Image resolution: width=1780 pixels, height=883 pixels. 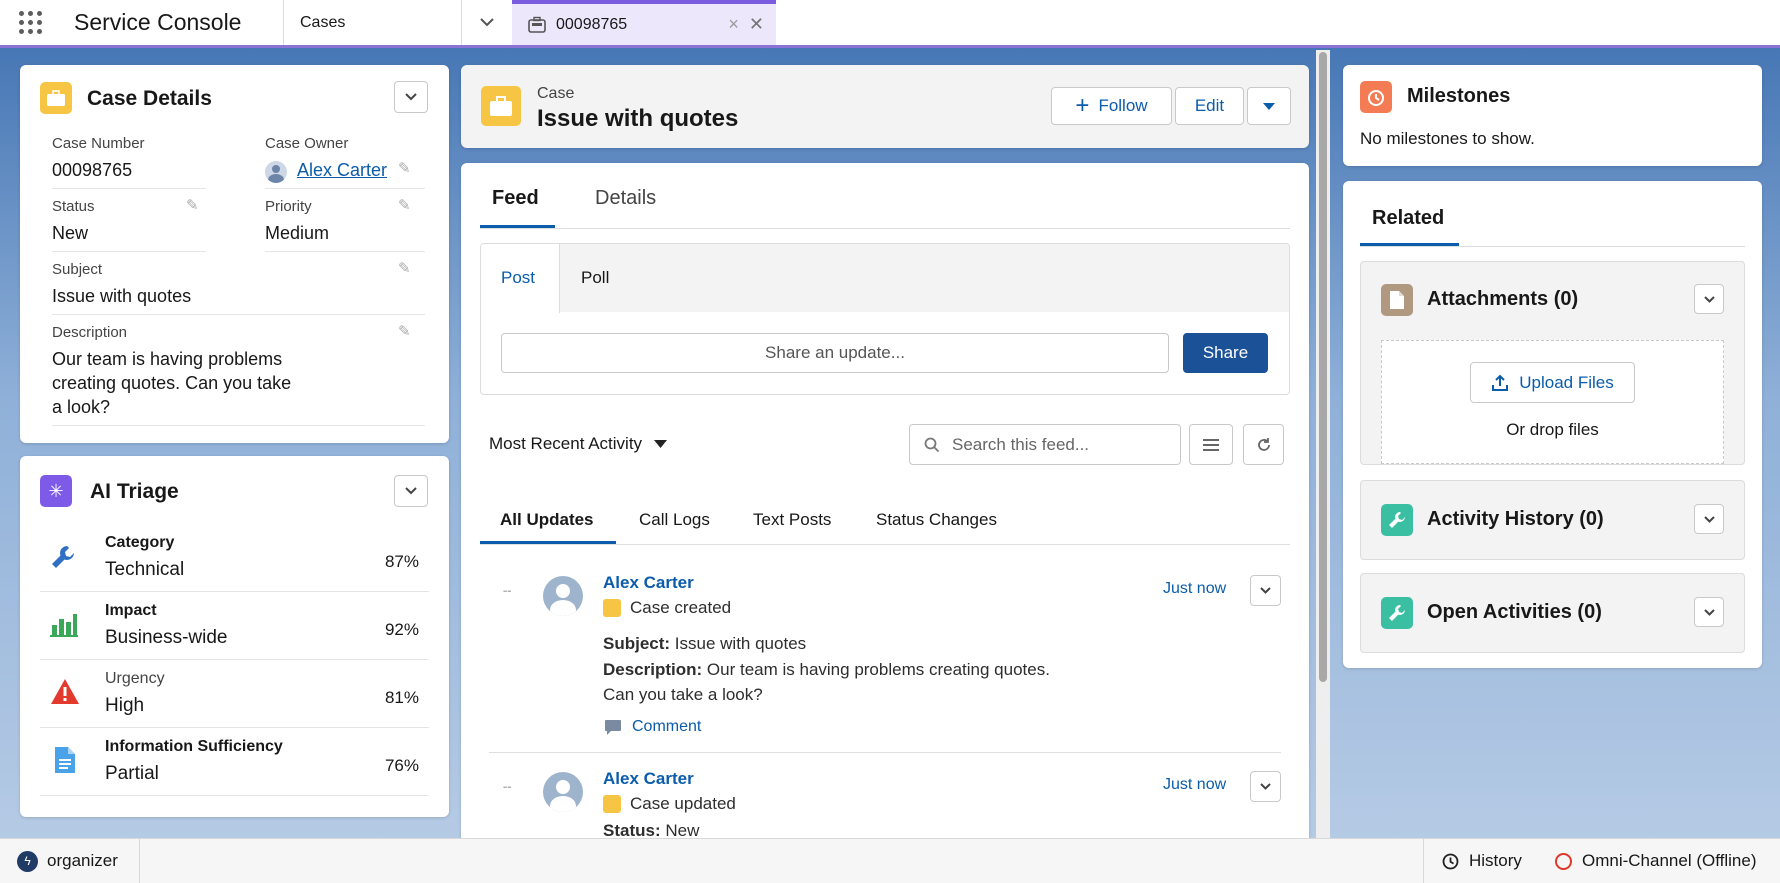 I want to click on feed-description-label: Description:, so click(x=653, y=669).